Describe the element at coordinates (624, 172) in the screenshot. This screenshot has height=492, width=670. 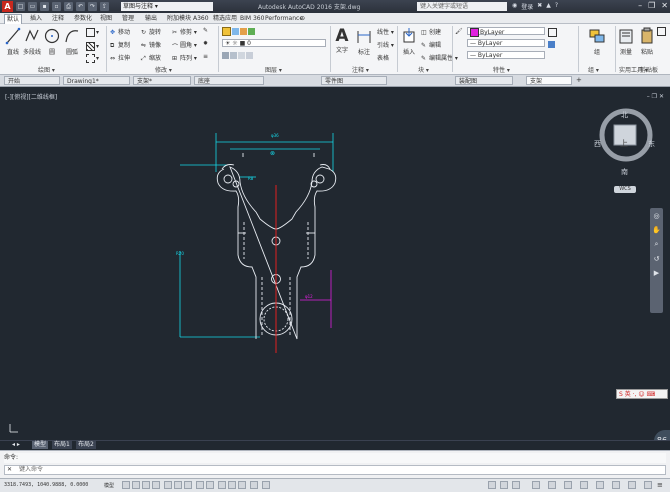
I see `viewcube-south: 南` at that location.